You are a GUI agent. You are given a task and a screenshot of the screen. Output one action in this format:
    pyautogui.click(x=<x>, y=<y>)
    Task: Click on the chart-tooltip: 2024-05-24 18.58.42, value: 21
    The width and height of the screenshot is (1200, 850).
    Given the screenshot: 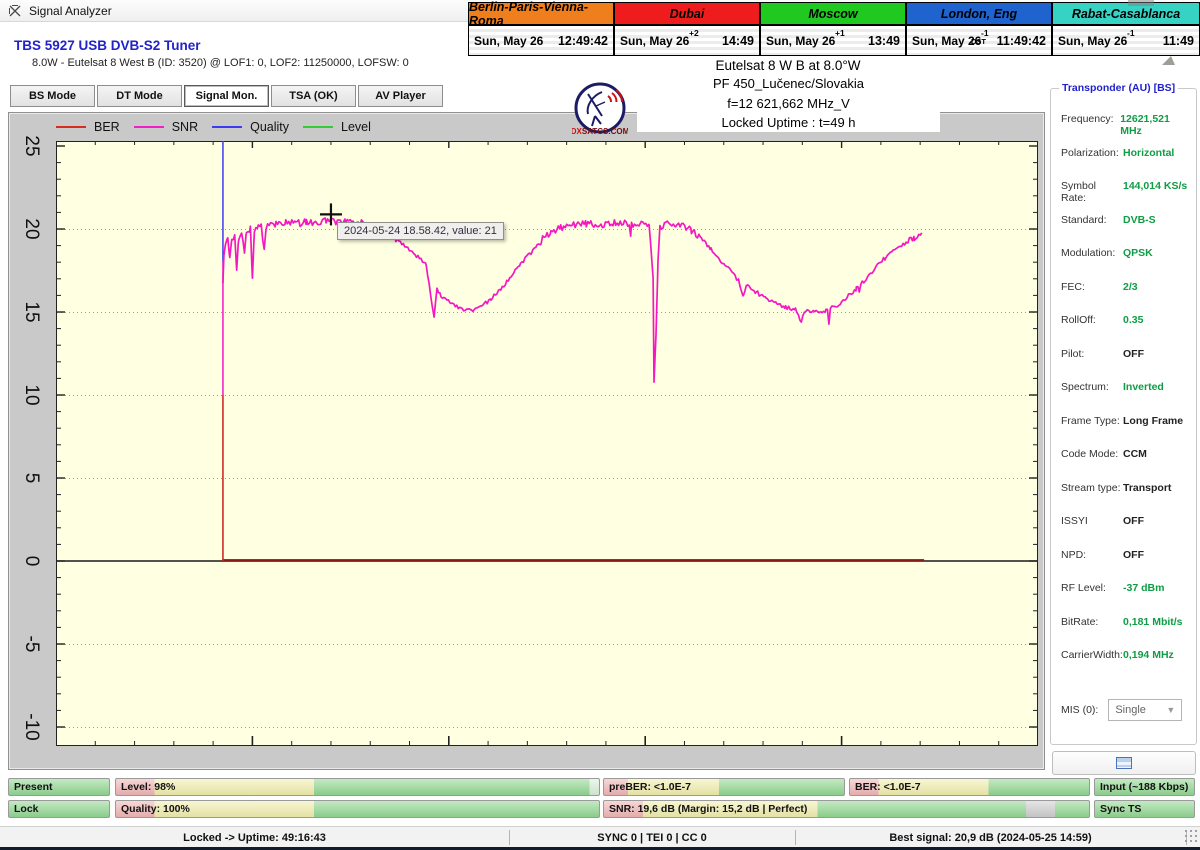 What is the action you would take?
    pyautogui.click(x=420, y=231)
    